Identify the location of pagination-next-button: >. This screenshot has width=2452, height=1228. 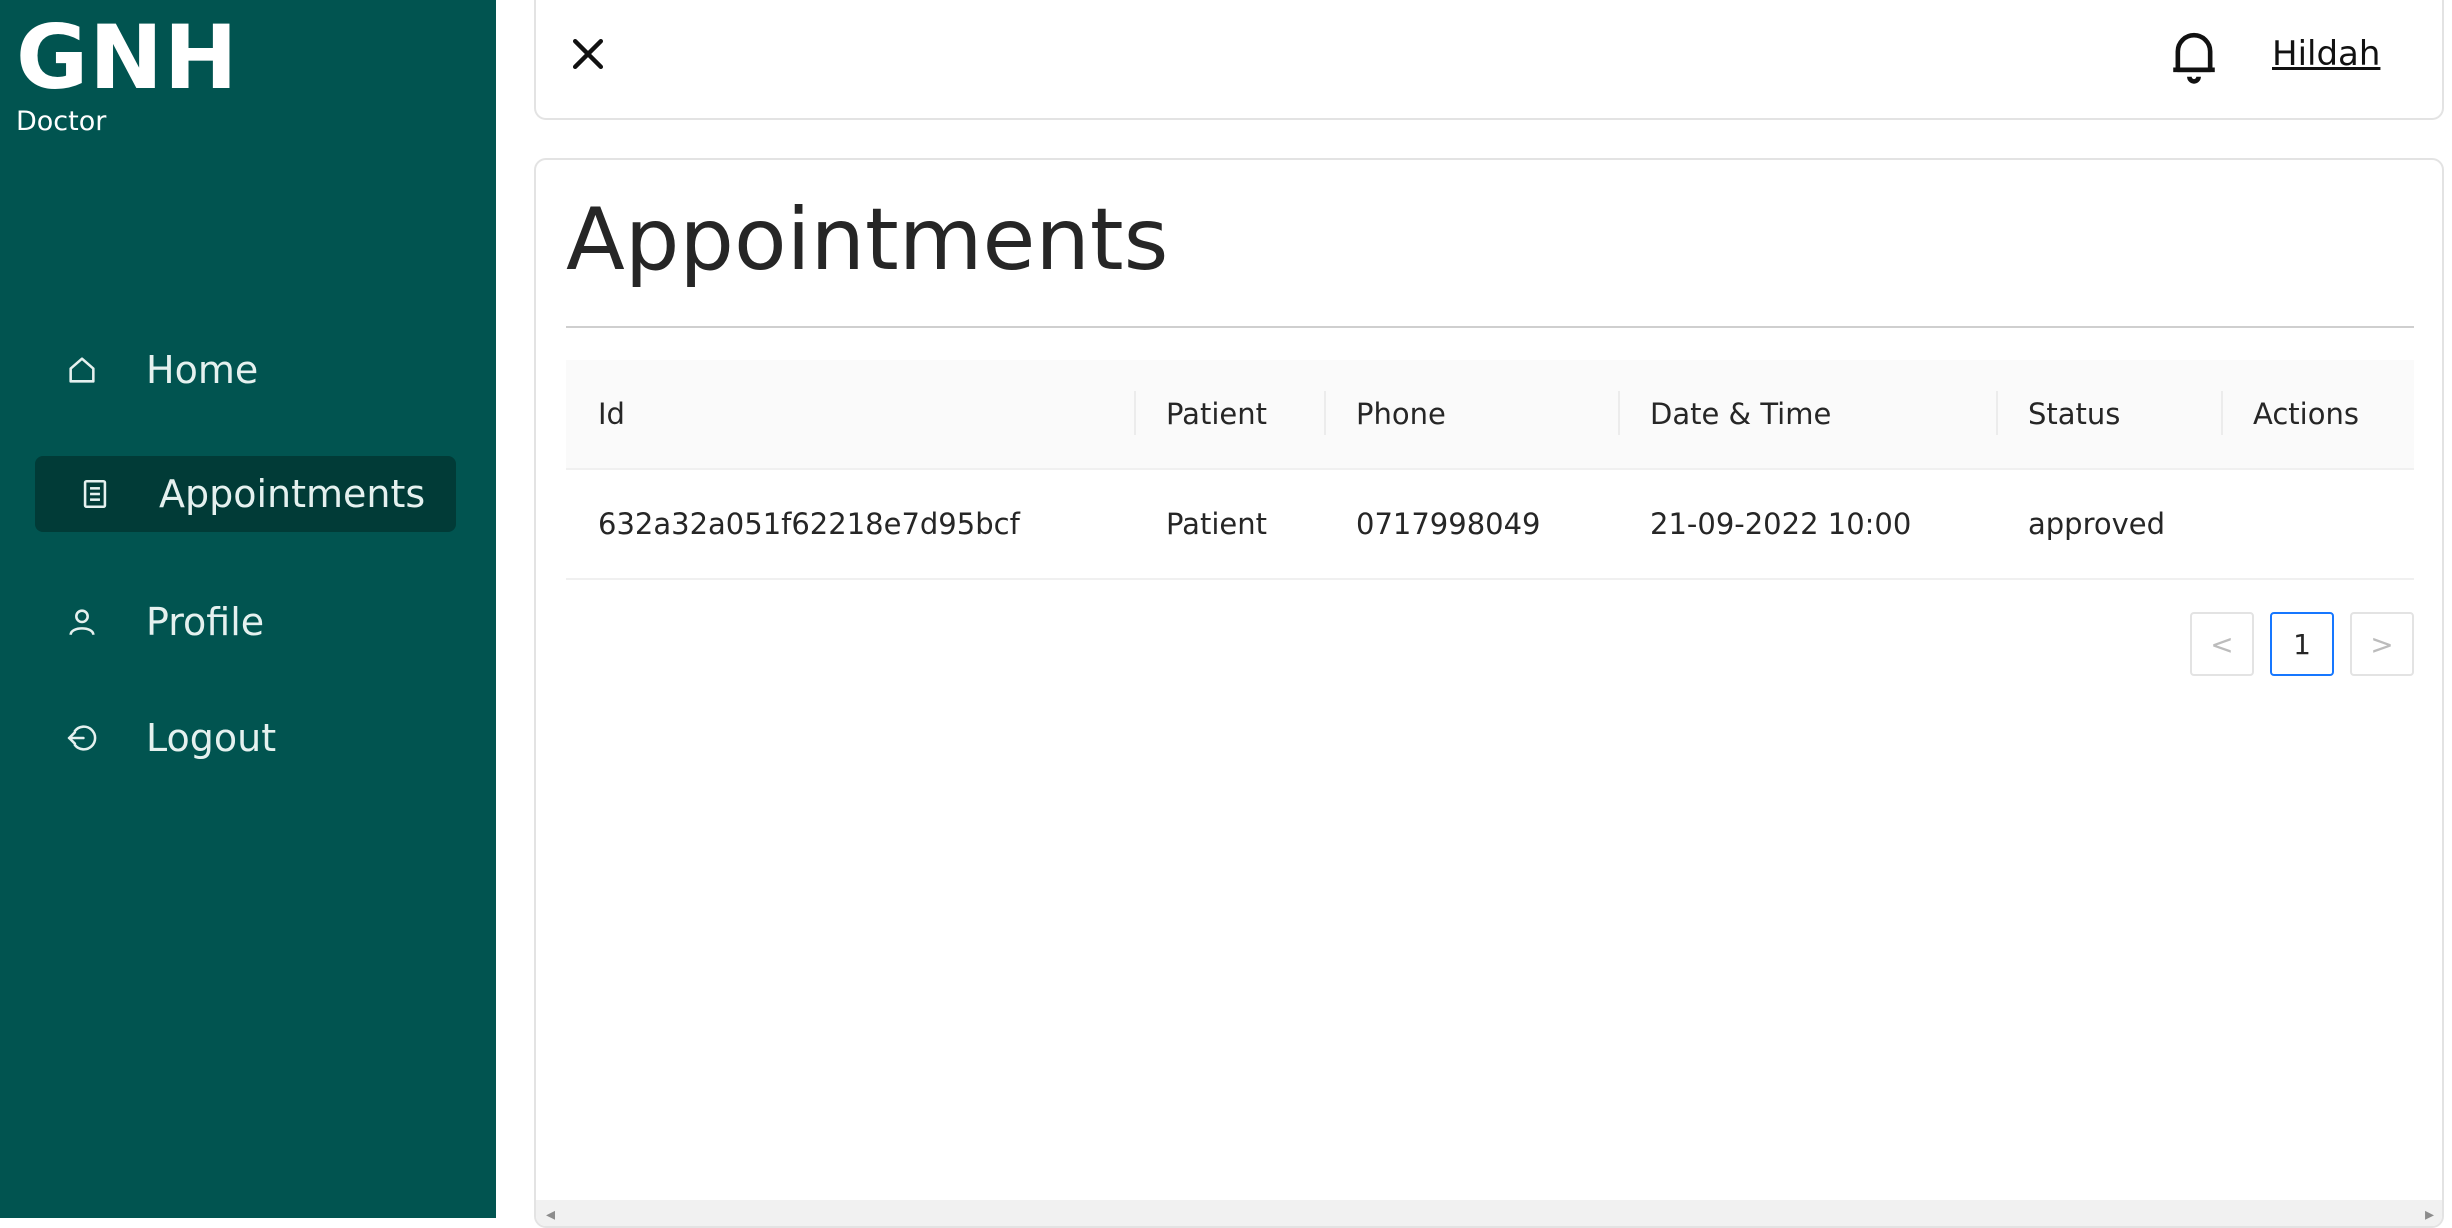
(2382, 644).